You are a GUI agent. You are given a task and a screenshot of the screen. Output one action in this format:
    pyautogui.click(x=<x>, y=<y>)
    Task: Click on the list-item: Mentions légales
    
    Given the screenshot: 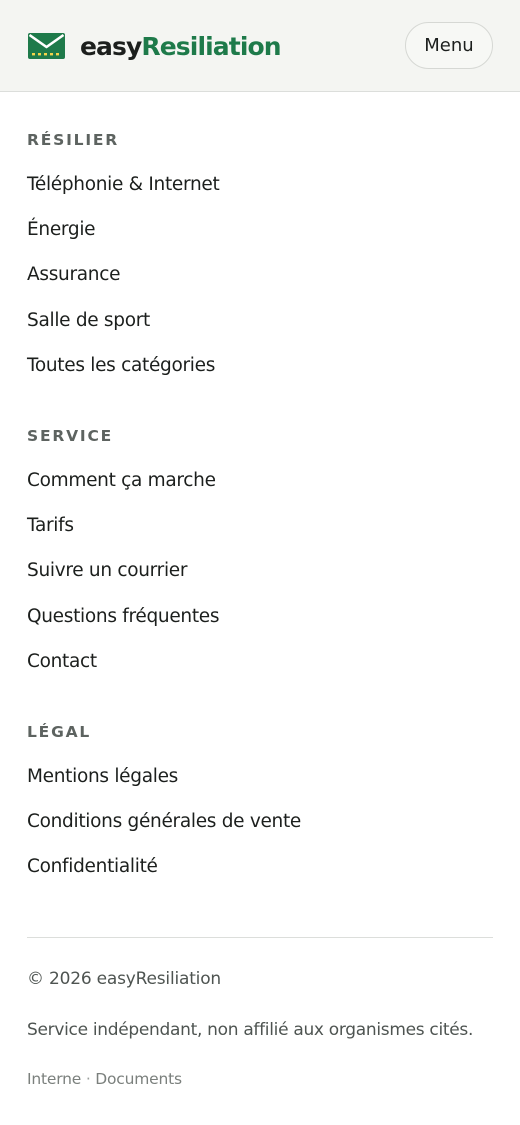 What is the action you would take?
    pyautogui.click(x=260, y=776)
    